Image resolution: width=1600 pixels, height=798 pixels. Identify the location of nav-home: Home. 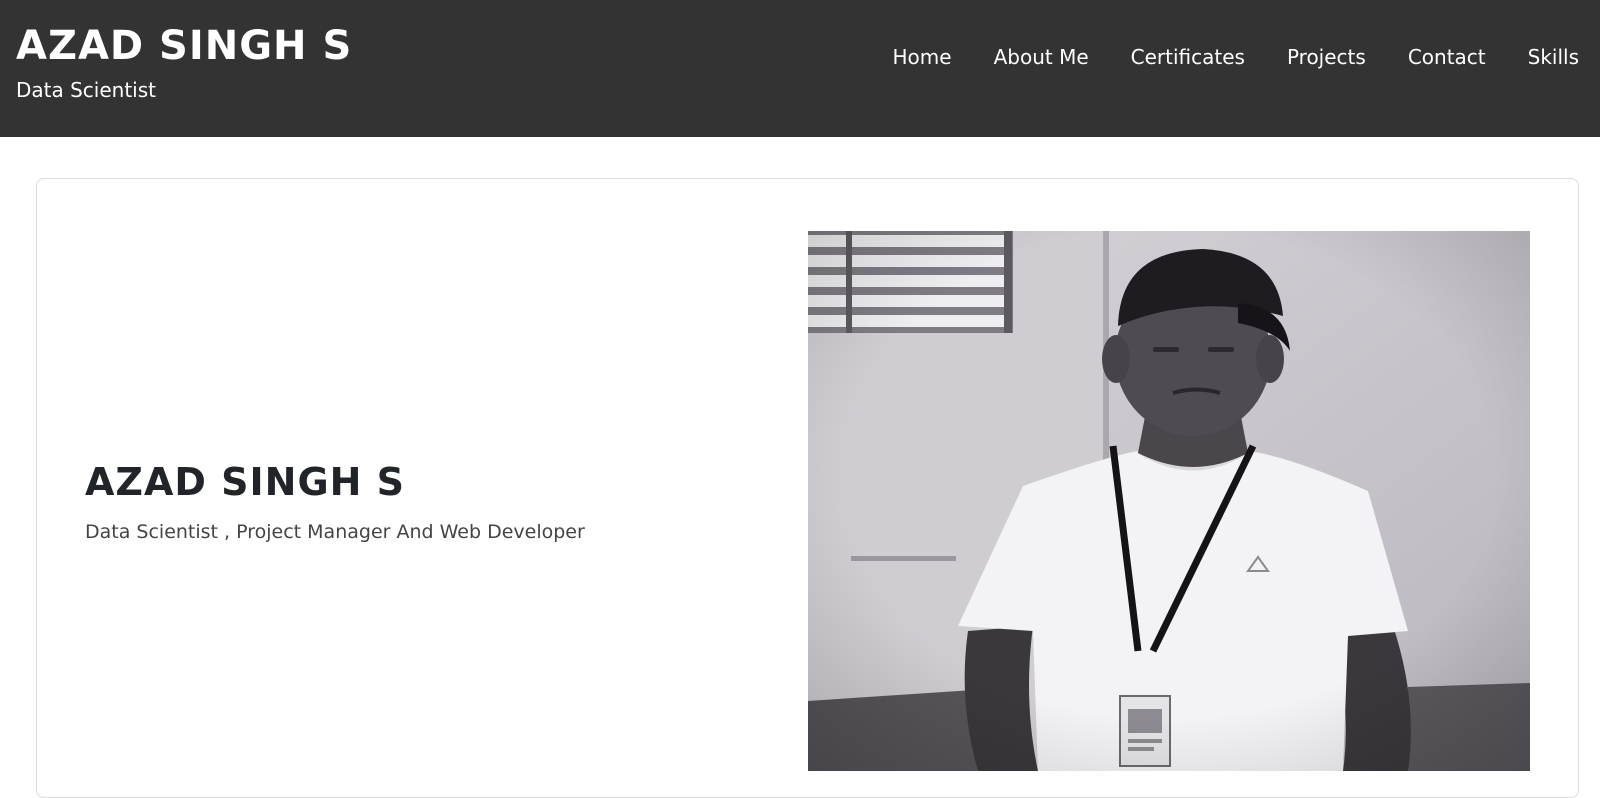
(922, 57).